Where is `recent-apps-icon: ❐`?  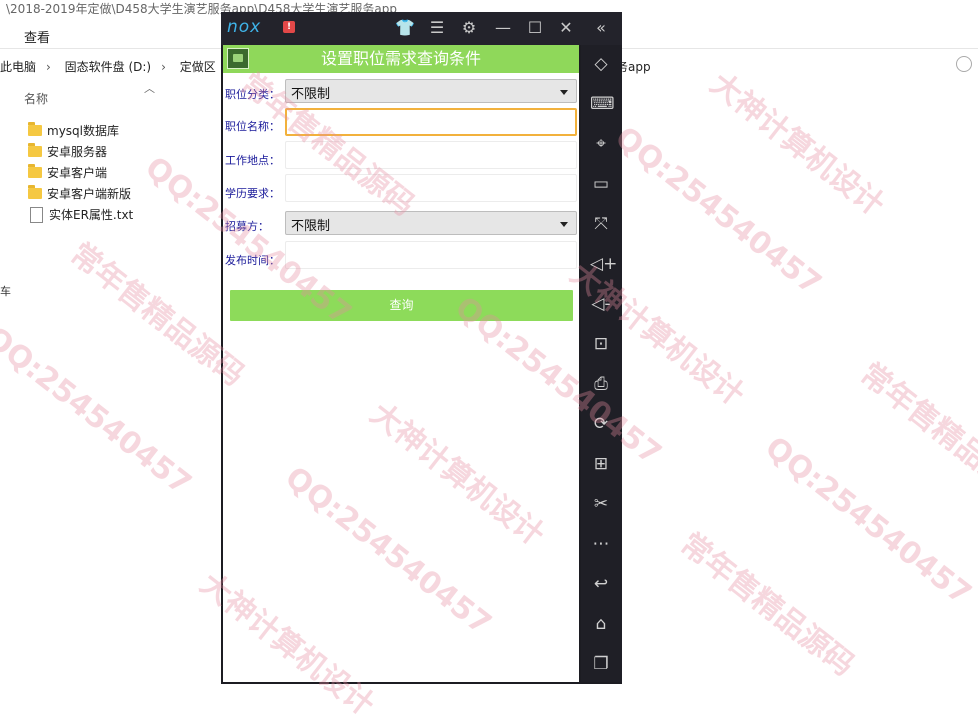 recent-apps-icon: ❐ is located at coordinates (601, 664).